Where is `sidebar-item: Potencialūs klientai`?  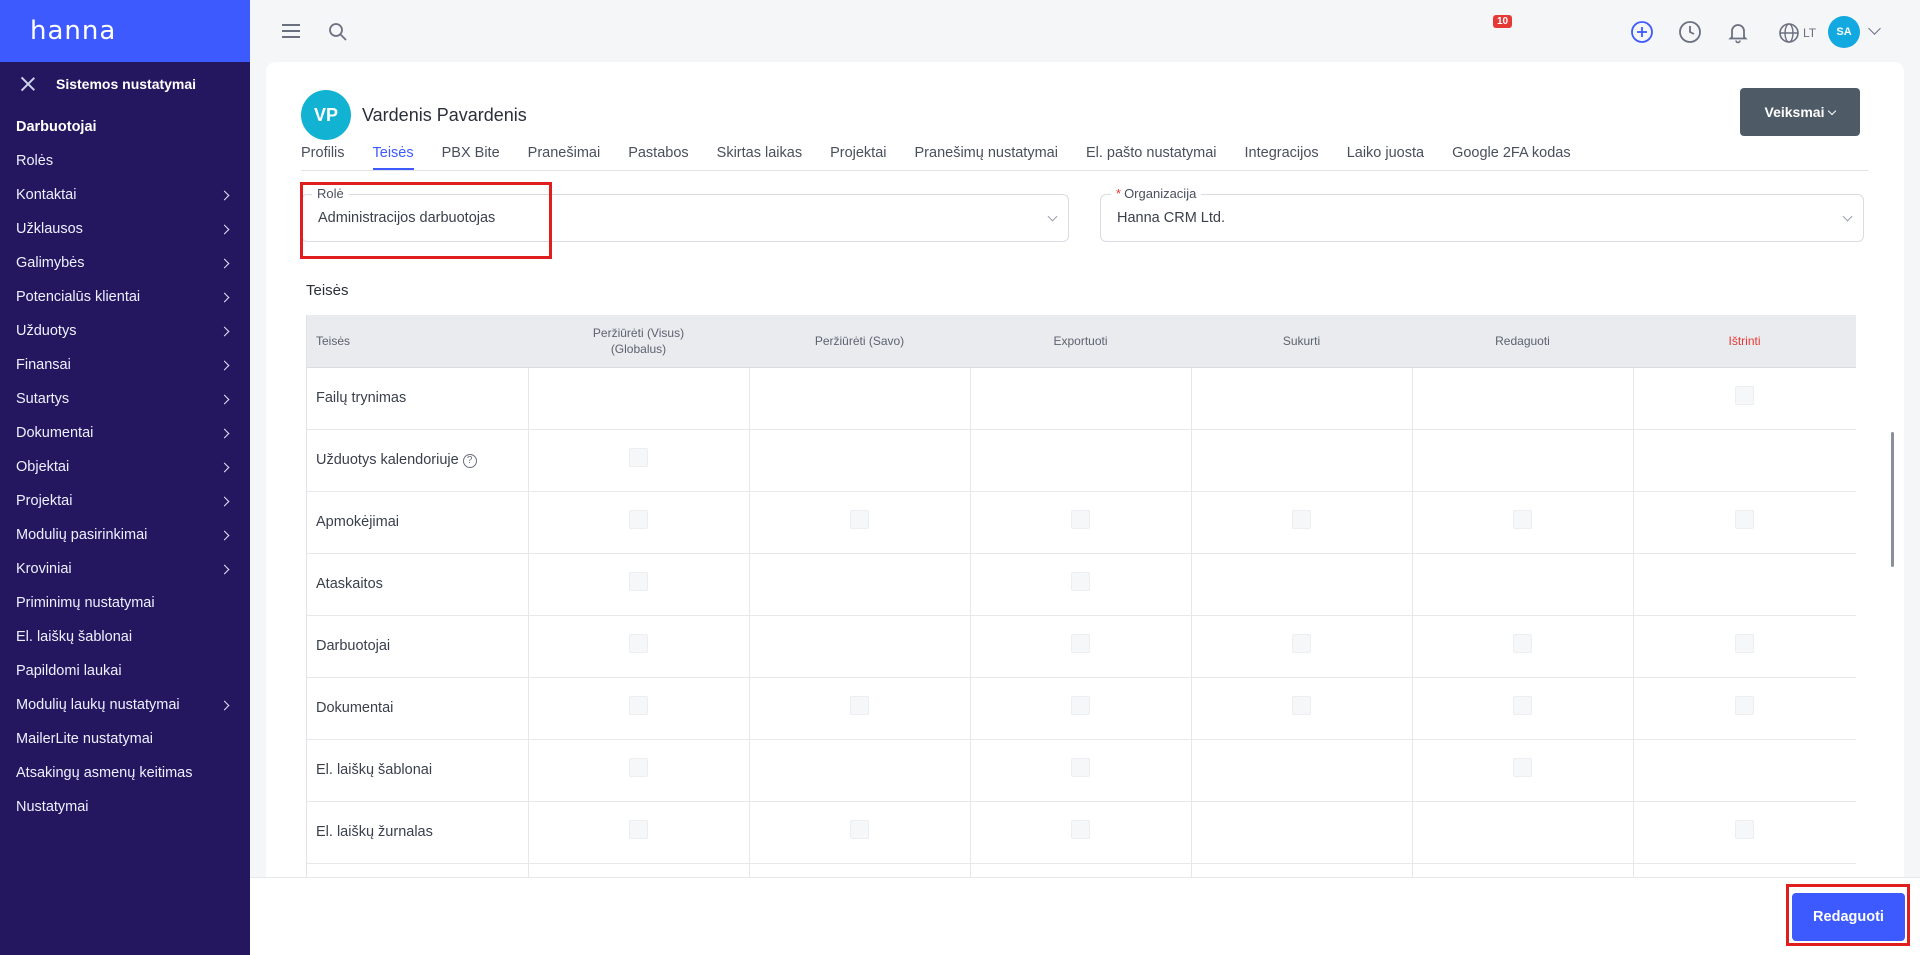 sidebar-item: Potencialūs klientai is located at coordinates (125, 297).